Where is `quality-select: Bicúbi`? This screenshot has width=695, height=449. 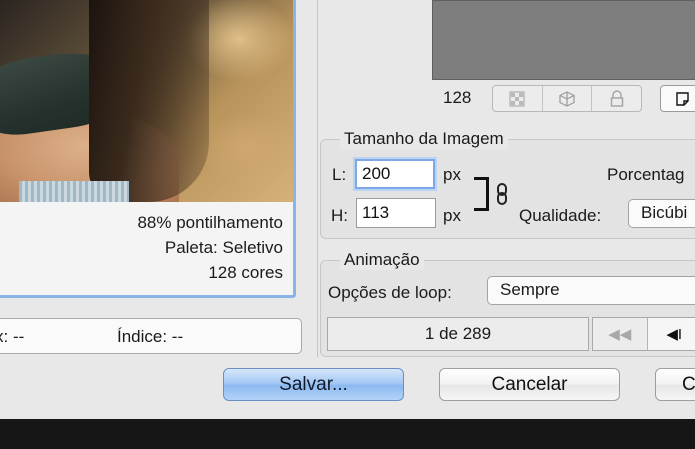 quality-select: Bicúbi is located at coordinates (661, 213).